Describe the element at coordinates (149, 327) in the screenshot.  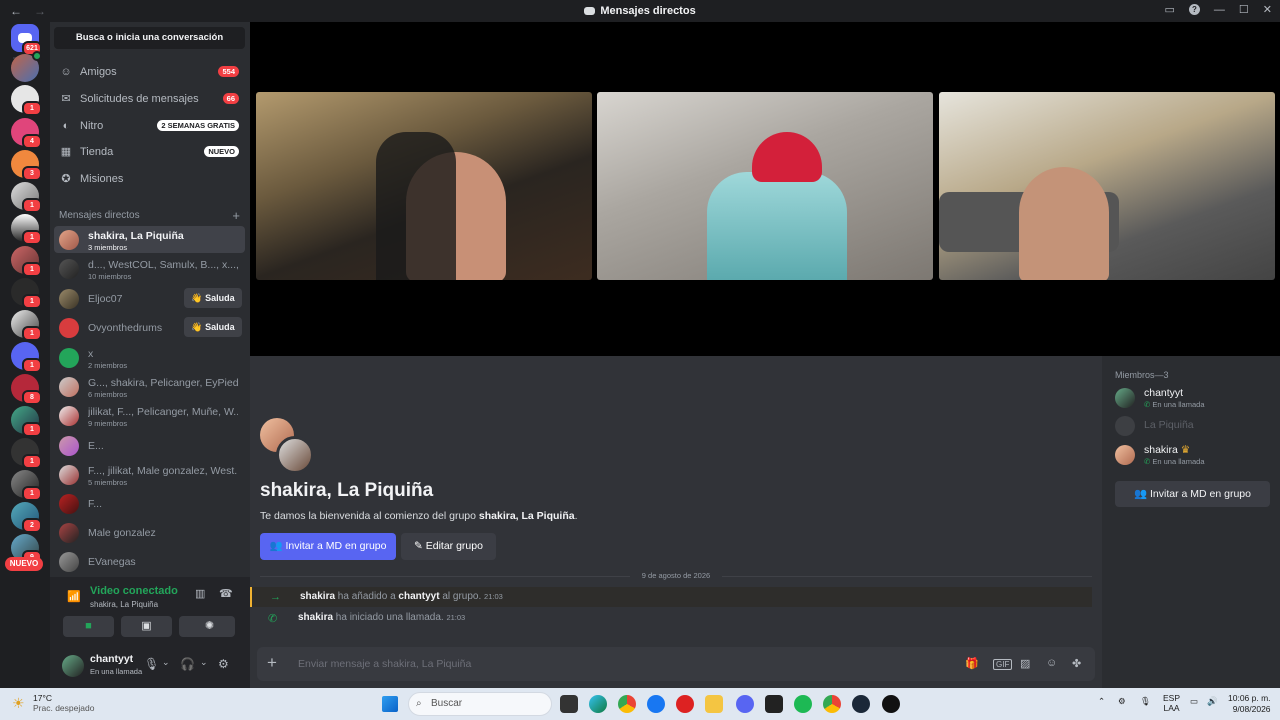
I see `dm-item: Ovyonthedrums 👋 Saluda` at that location.